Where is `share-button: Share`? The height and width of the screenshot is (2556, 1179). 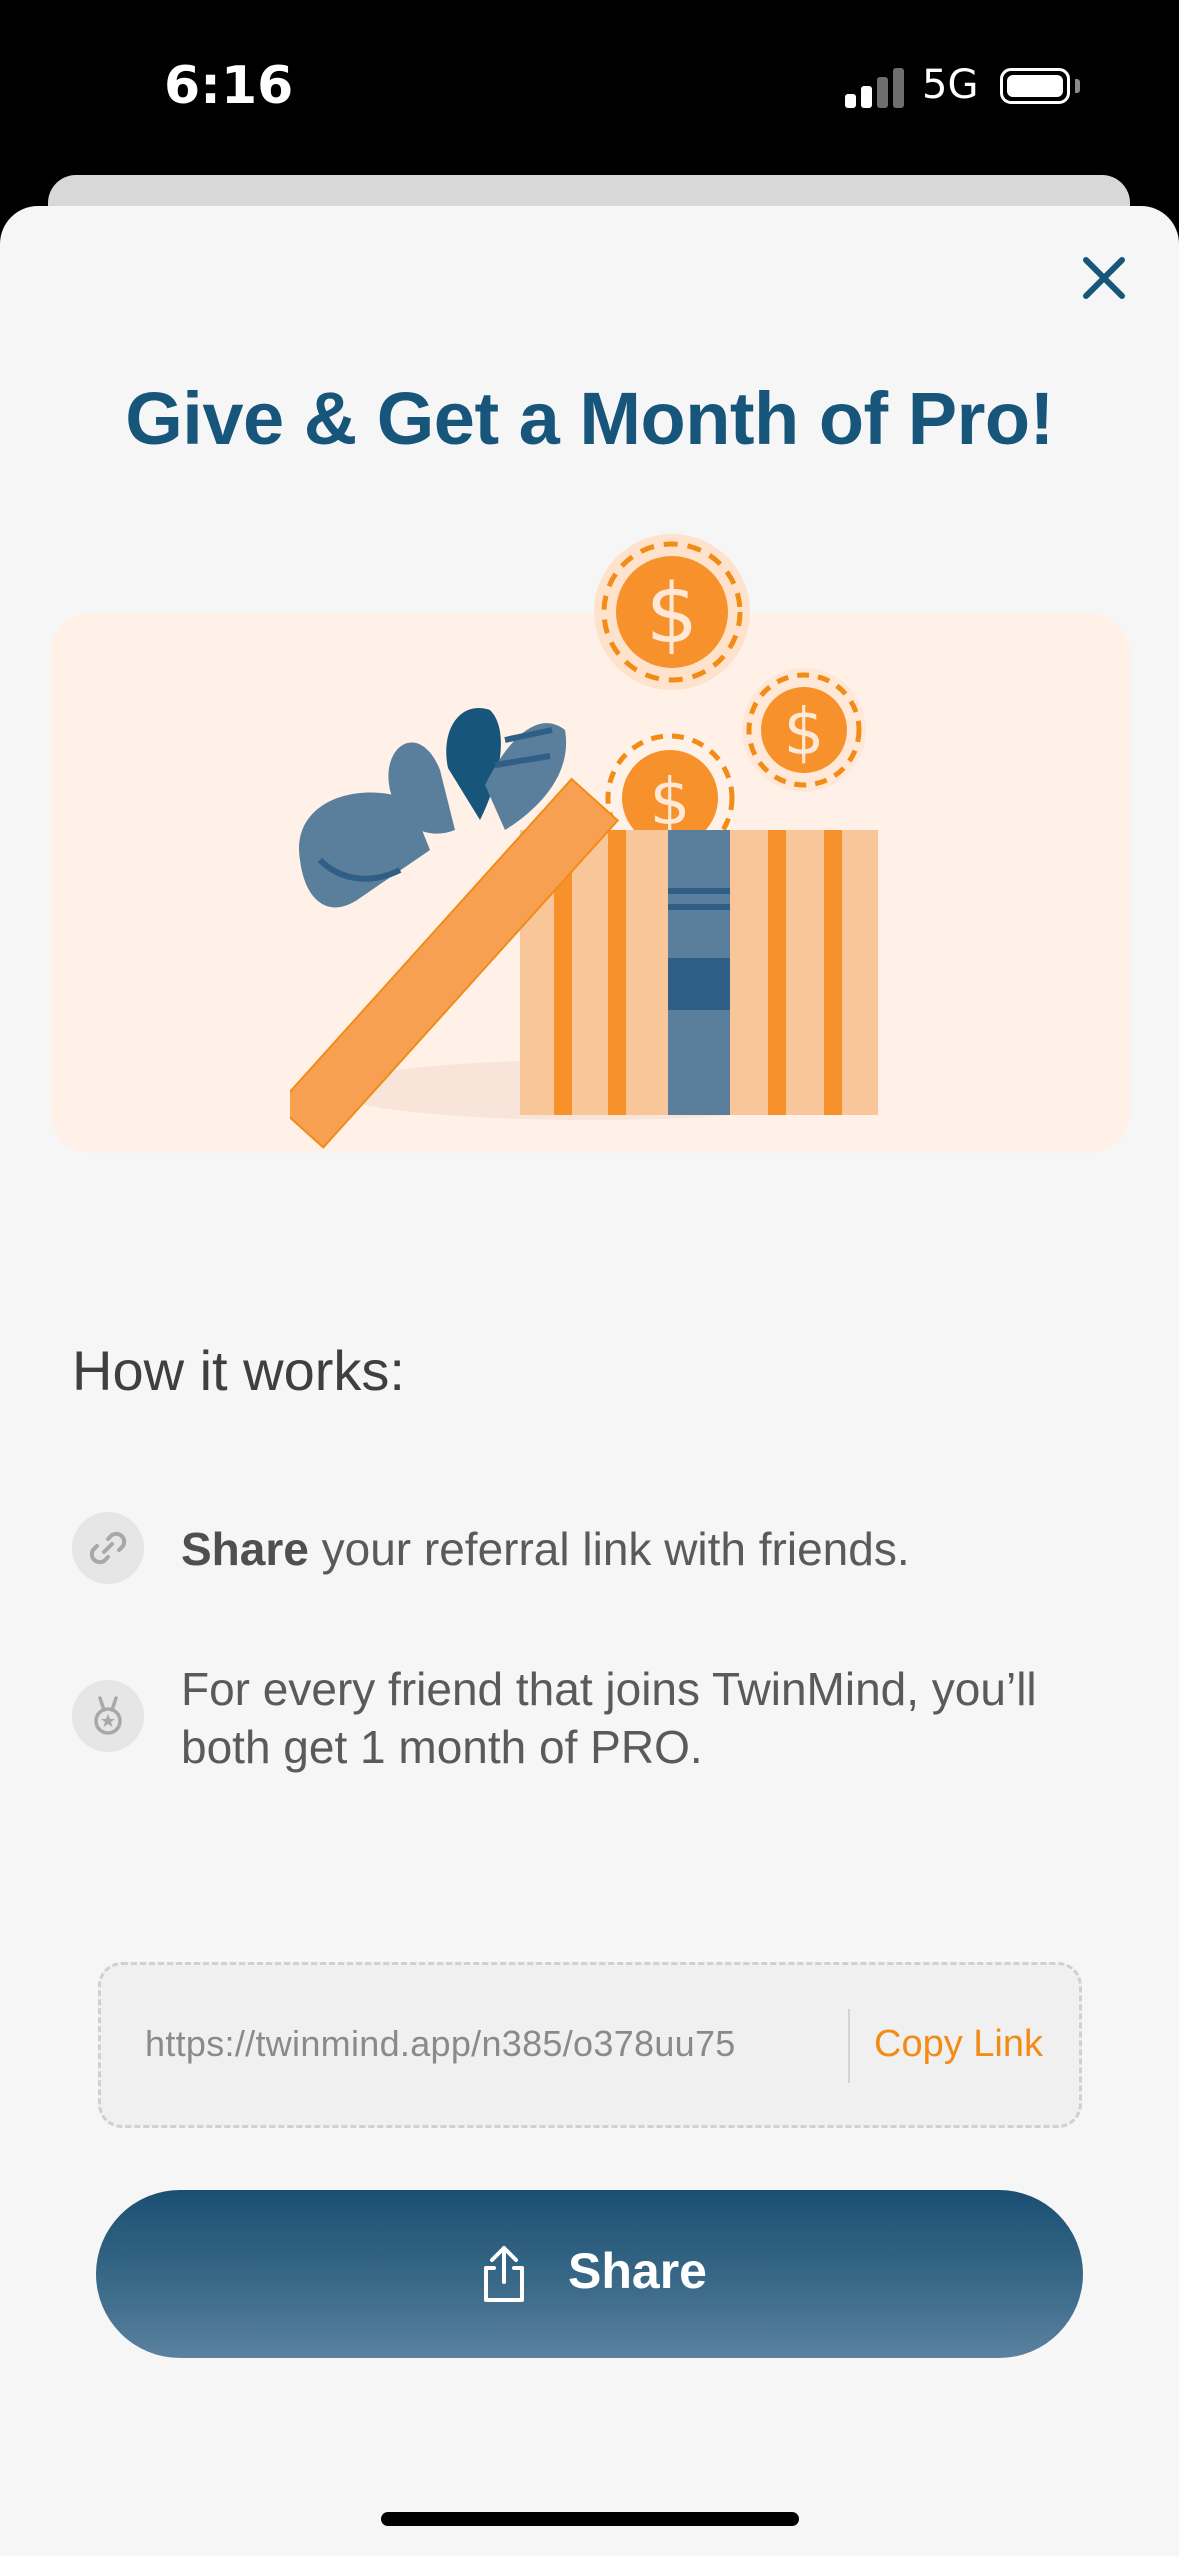 share-button: Share is located at coordinates (589, 2274).